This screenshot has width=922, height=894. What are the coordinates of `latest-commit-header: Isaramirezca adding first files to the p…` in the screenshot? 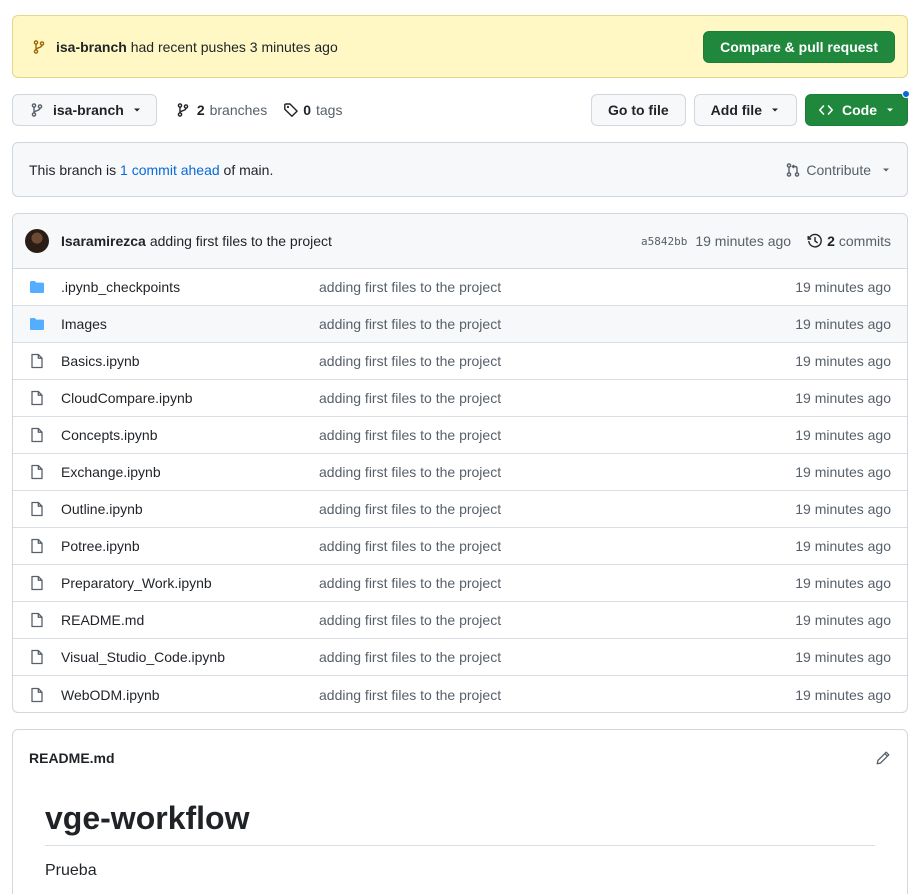 It's located at (460, 241).